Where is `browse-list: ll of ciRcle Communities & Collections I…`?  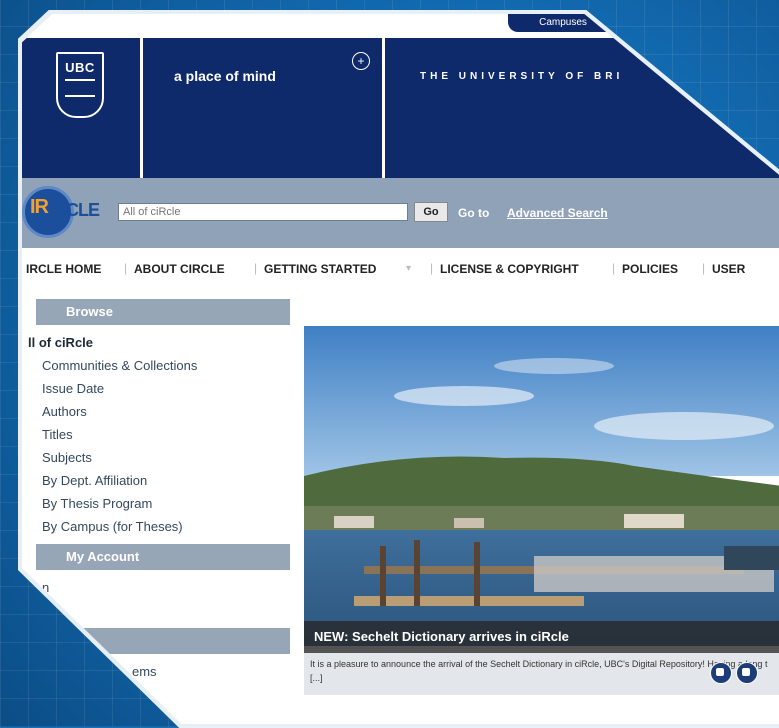
browse-list: ll of ciRcle Communities & Collections I… is located at coordinates (156, 434).